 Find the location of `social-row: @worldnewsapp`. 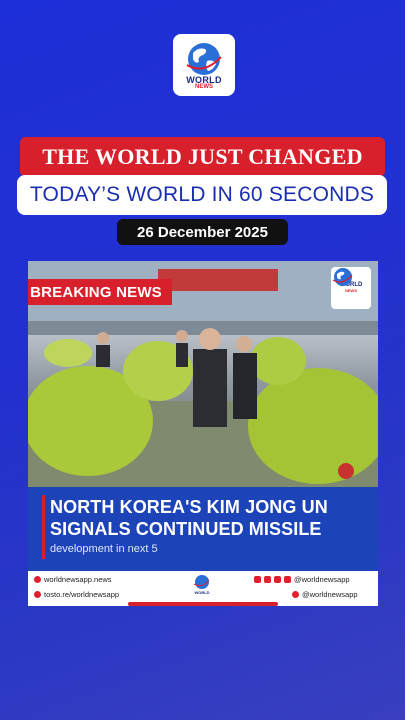

social-row: @worldnewsapp is located at coordinates (302, 579).